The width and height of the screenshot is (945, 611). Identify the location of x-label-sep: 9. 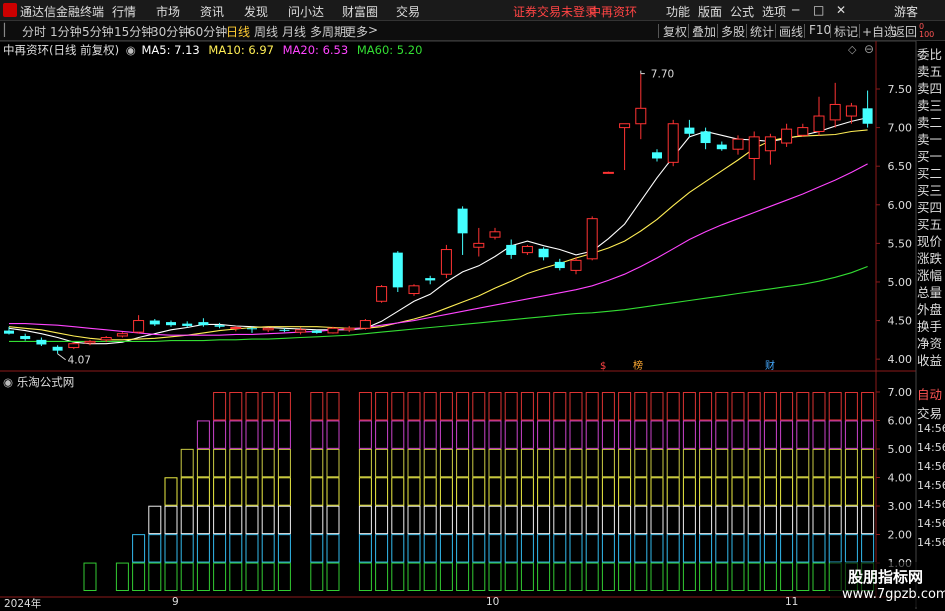
(175, 602).